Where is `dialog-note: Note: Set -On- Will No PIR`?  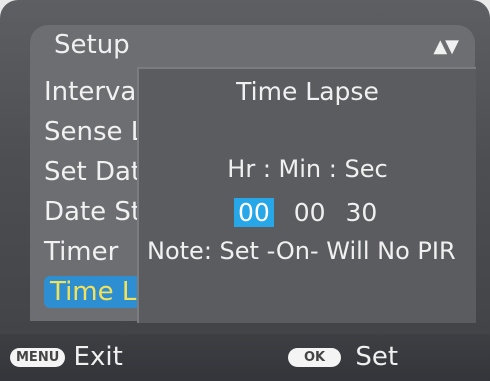
dialog-note: Note: Set -On- Will No PIR is located at coordinates (301, 251).